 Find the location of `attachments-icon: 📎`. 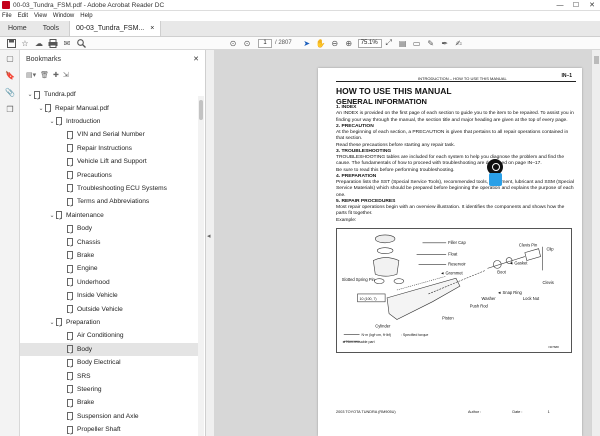

attachments-icon: 📎 is located at coordinates (10, 92).